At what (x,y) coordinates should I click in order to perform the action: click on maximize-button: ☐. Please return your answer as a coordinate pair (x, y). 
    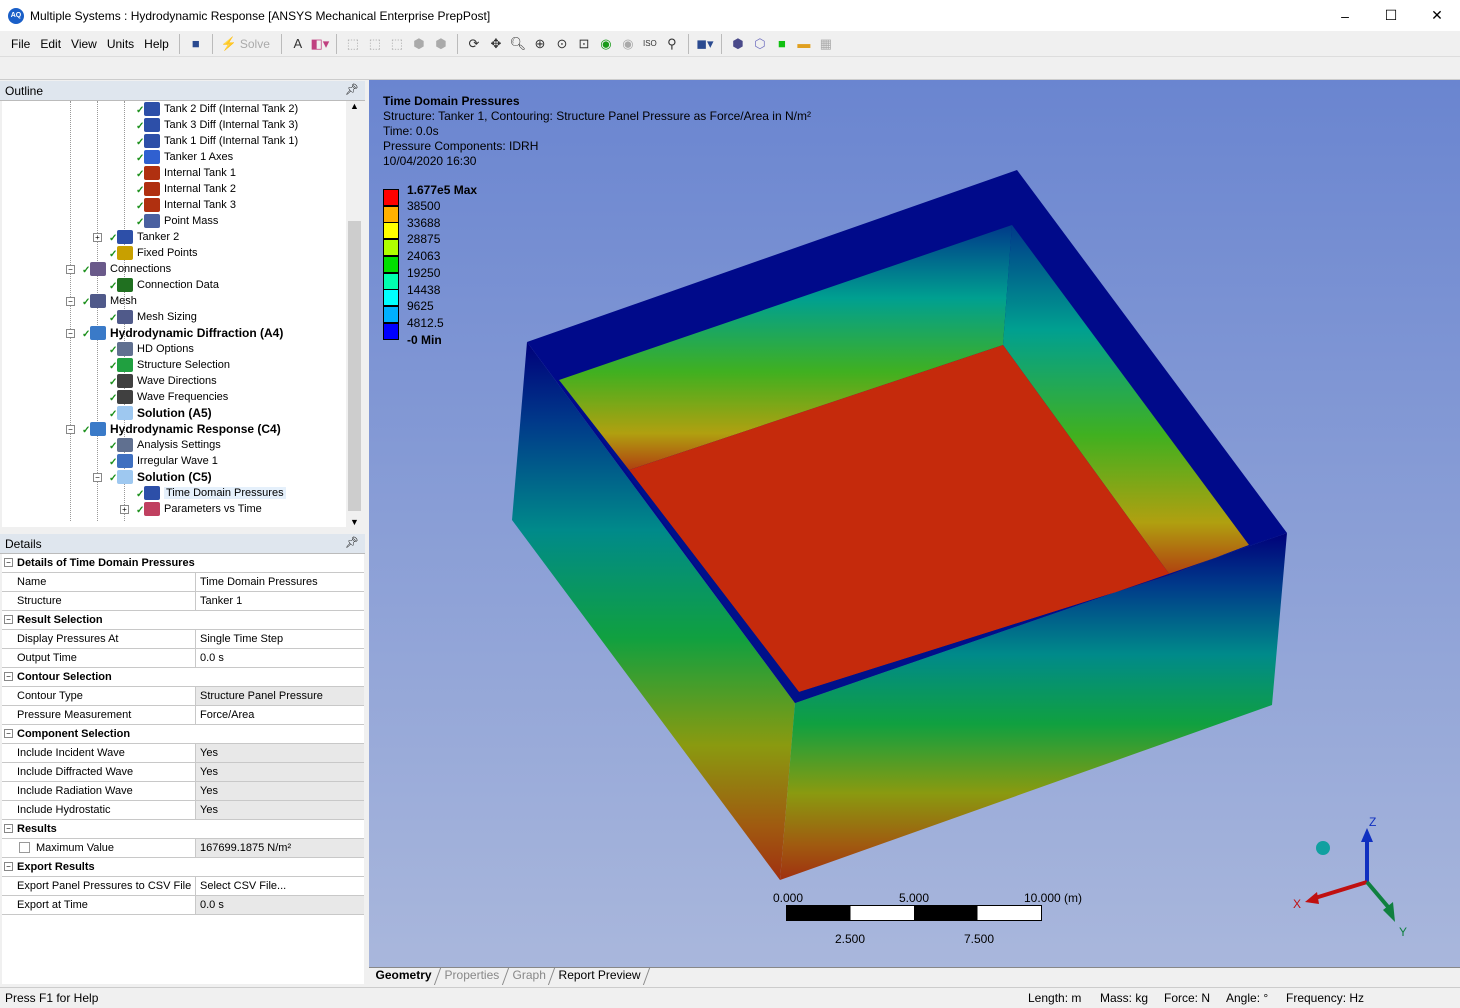
    Looking at the image, I should click on (1391, 15).